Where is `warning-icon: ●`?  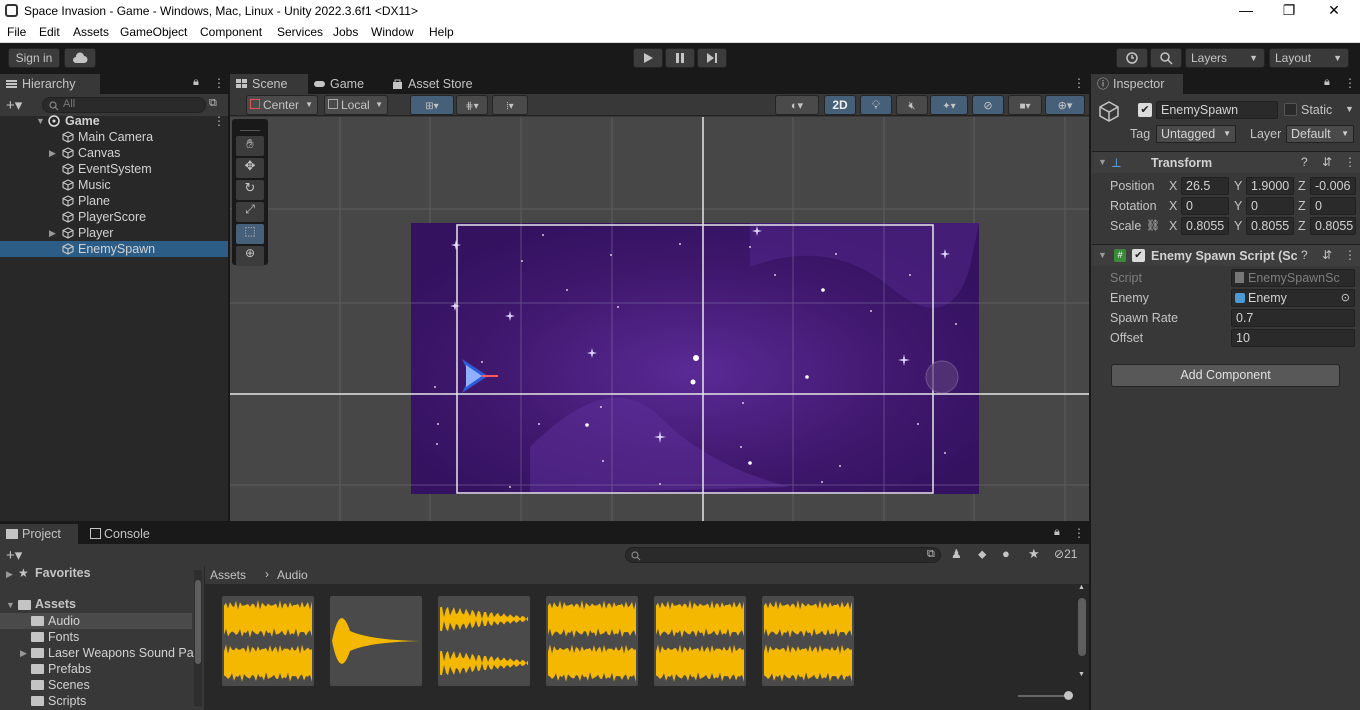
warning-icon: ● is located at coordinates (1006, 553).